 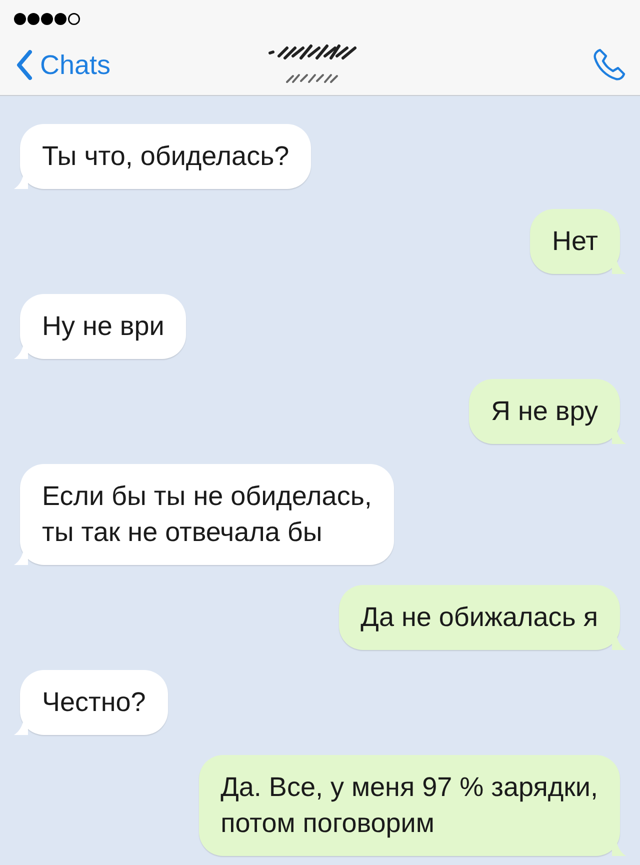 I want to click on message-bubble: Ну не ври, so click(x=103, y=326).